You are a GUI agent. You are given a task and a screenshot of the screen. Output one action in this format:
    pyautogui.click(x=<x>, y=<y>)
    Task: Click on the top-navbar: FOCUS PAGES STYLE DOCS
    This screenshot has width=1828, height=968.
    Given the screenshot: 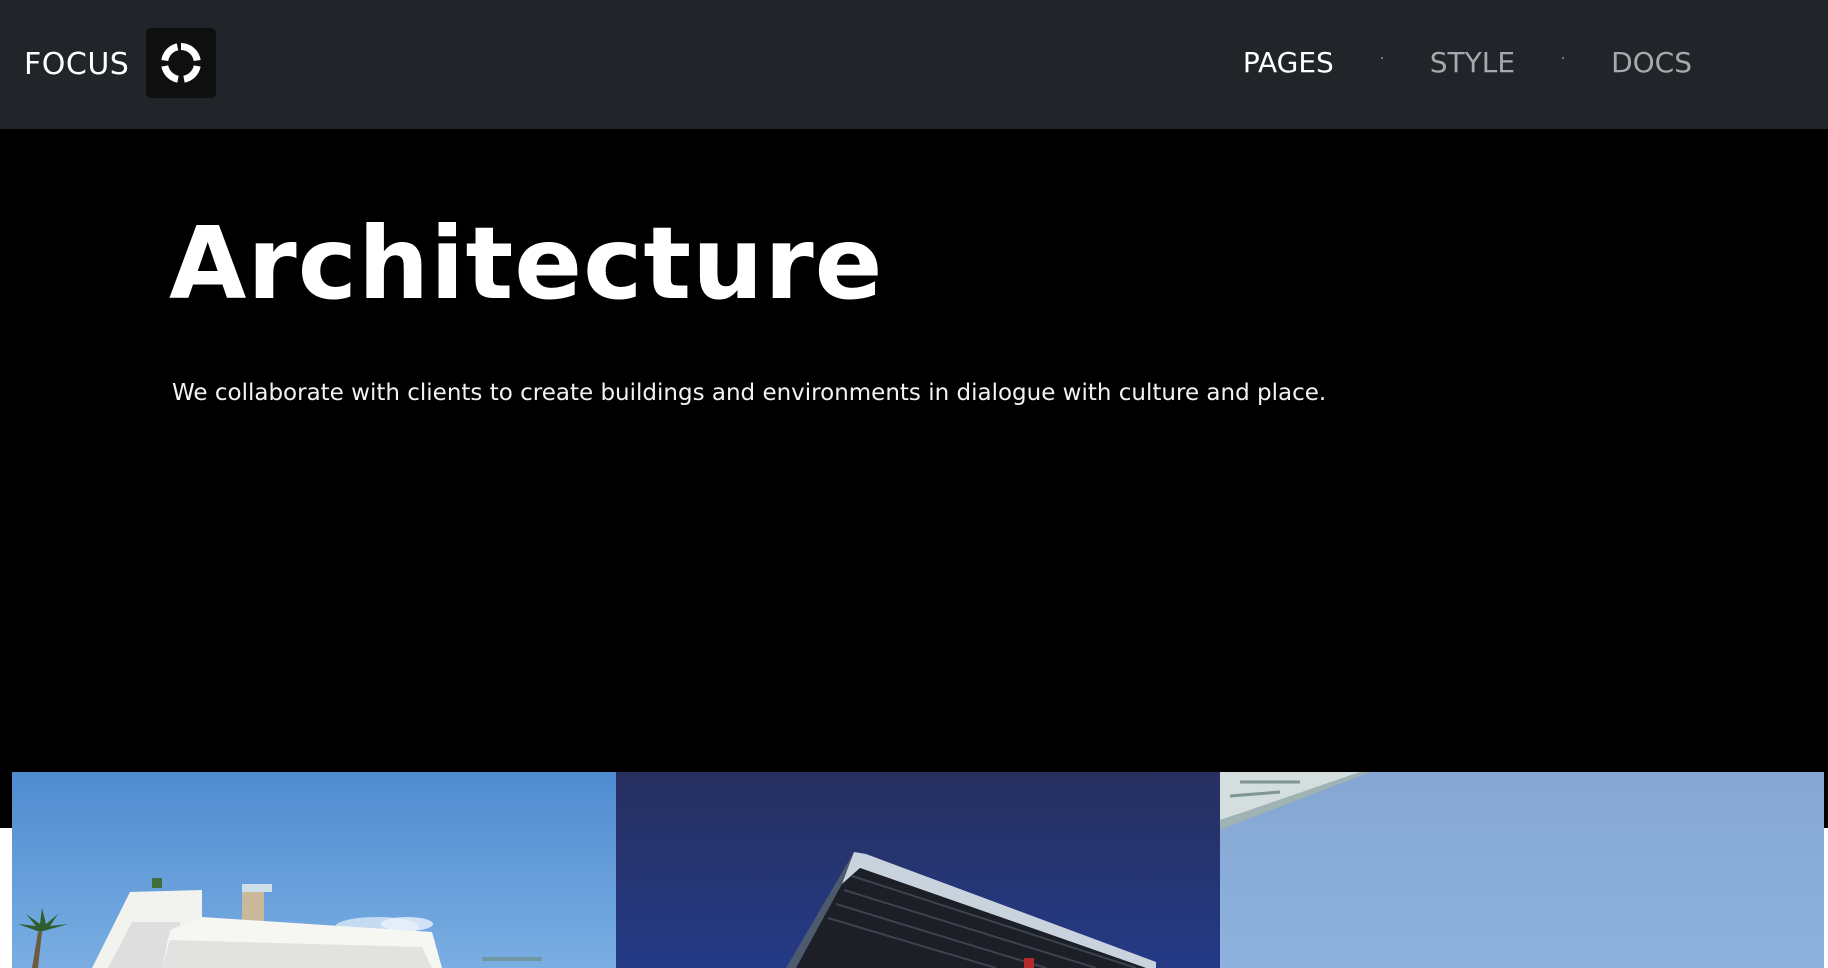 What is the action you would take?
    pyautogui.click(x=914, y=64)
    